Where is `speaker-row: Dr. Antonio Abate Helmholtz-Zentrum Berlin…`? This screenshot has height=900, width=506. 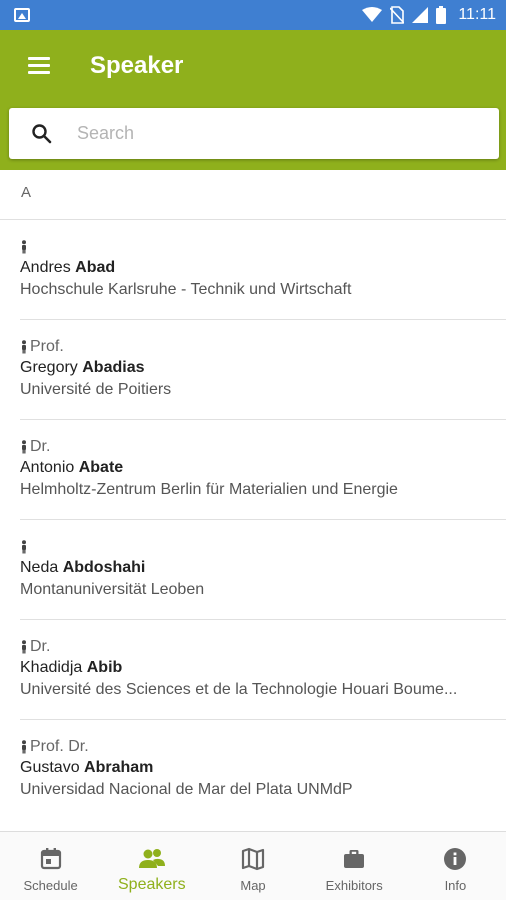 speaker-row: Dr. Antonio Abate Helmholtz-Zentrum Berlin… is located at coordinates (263, 470).